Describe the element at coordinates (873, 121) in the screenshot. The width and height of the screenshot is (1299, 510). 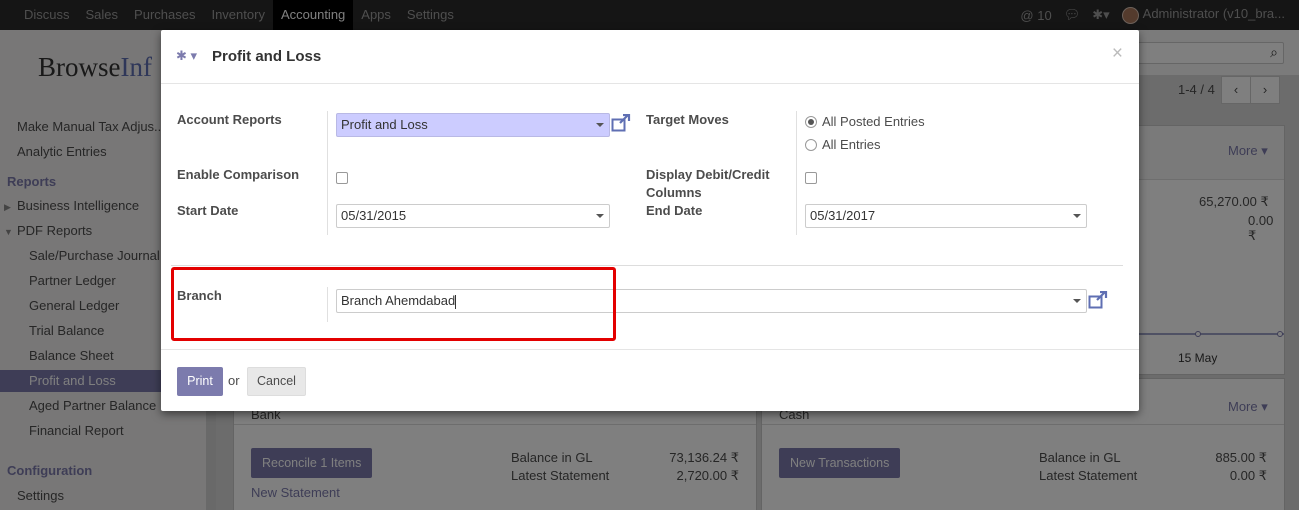
I see `all-posted-entries-label: All Posted Entries` at that location.